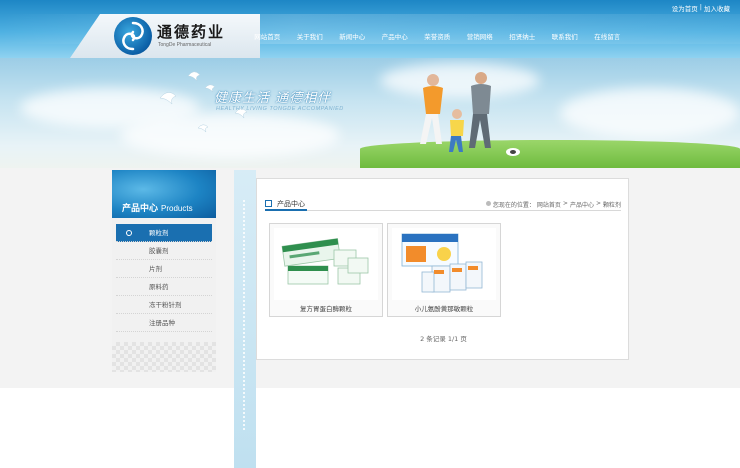 The height and width of the screenshot is (468, 740). What do you see at coordinates (177, 208) in the screenshot?
I see `sidebar-title-en: Products` at bounding box center [177, 208].